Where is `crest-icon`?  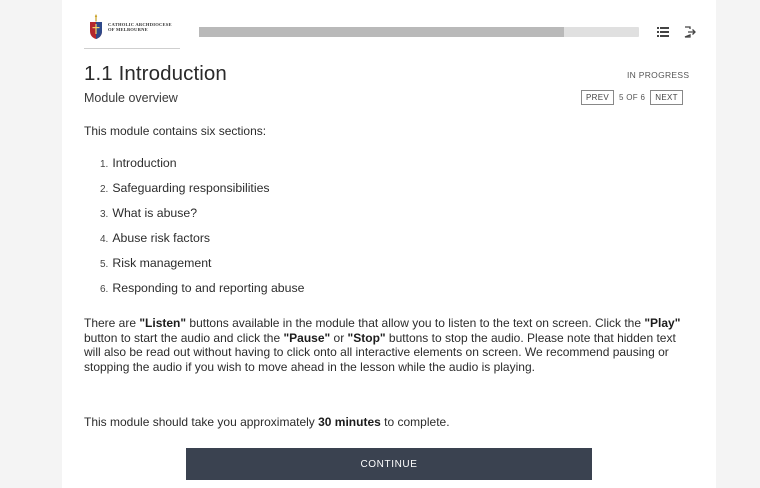 crest-icon is located at coordinates (96, 26).